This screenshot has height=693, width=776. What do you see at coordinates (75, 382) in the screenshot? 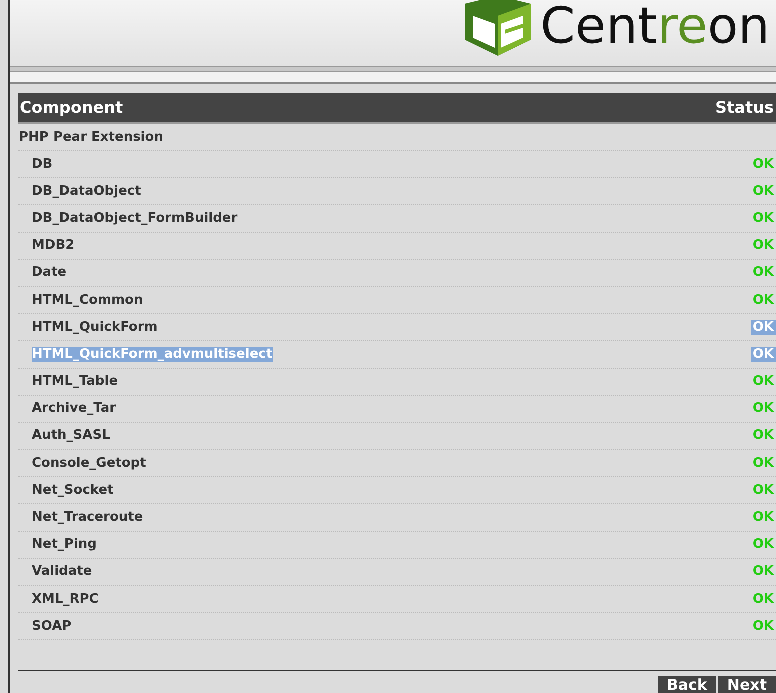
I see `component-name: HTML_Table` at bounding box center [75, 382].